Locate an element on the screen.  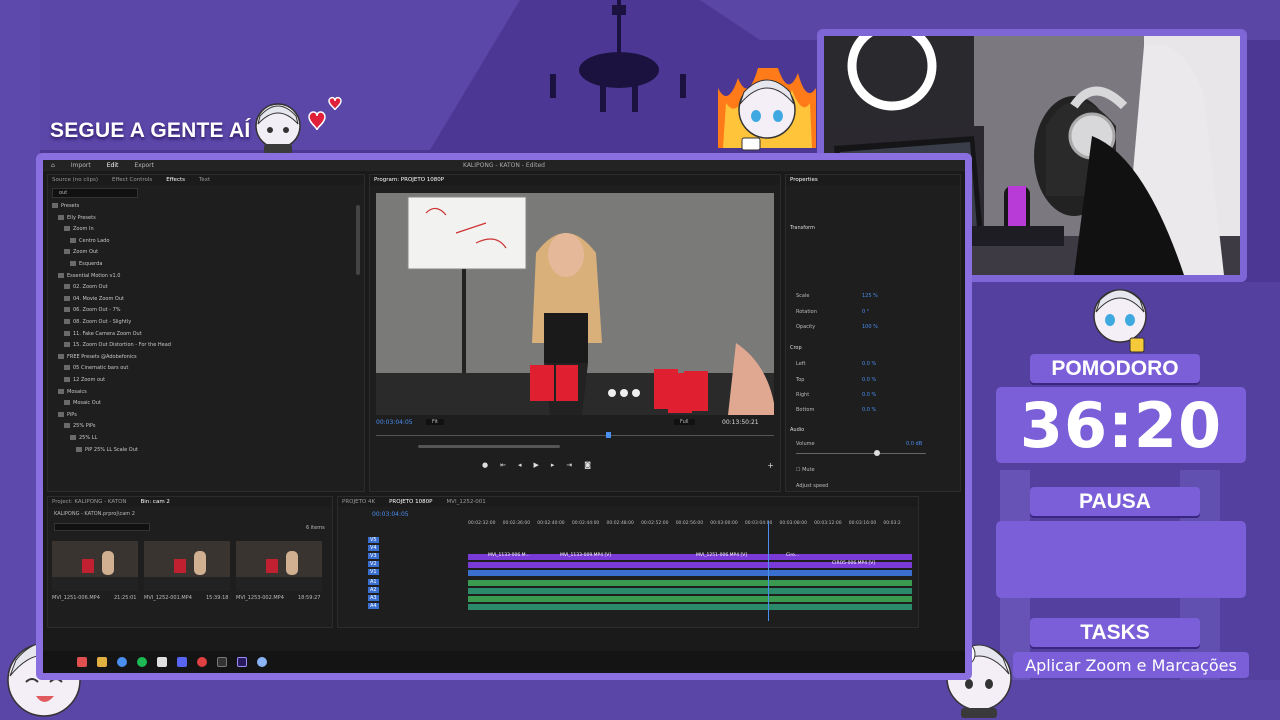
video-track-label: V2 is located at coordinates (373, 564).